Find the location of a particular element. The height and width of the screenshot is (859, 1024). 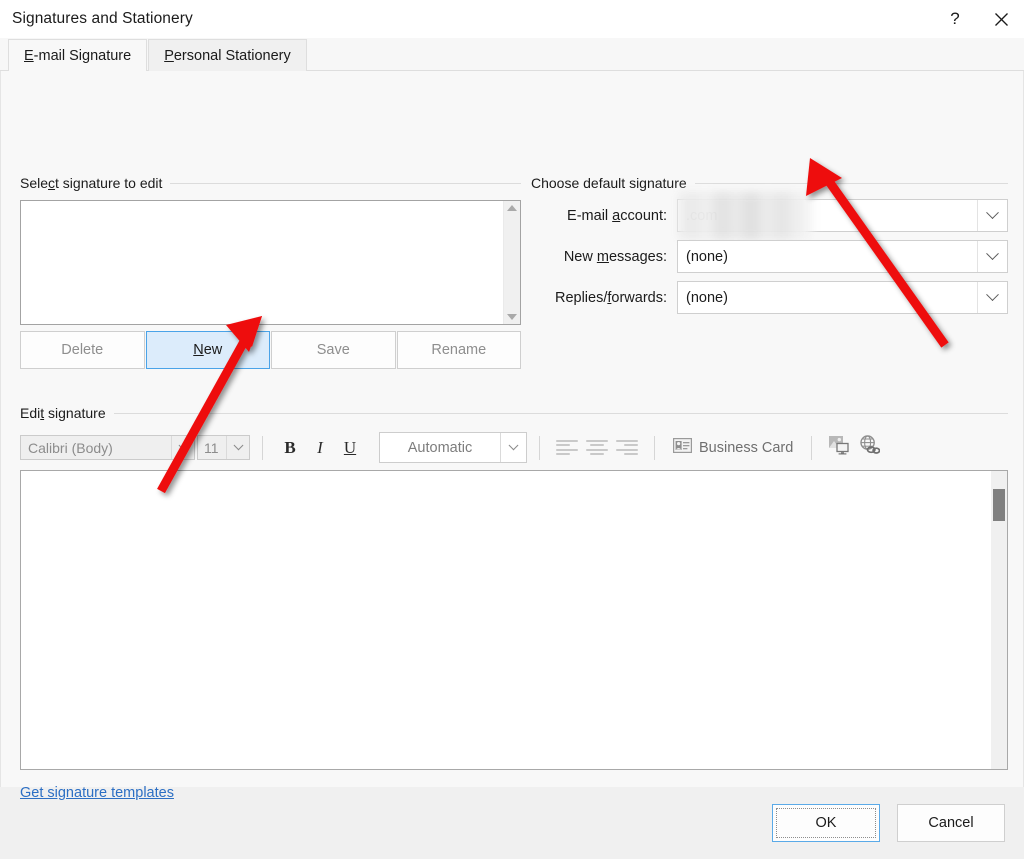

bold-button: B is located at coordinates (290, 448).